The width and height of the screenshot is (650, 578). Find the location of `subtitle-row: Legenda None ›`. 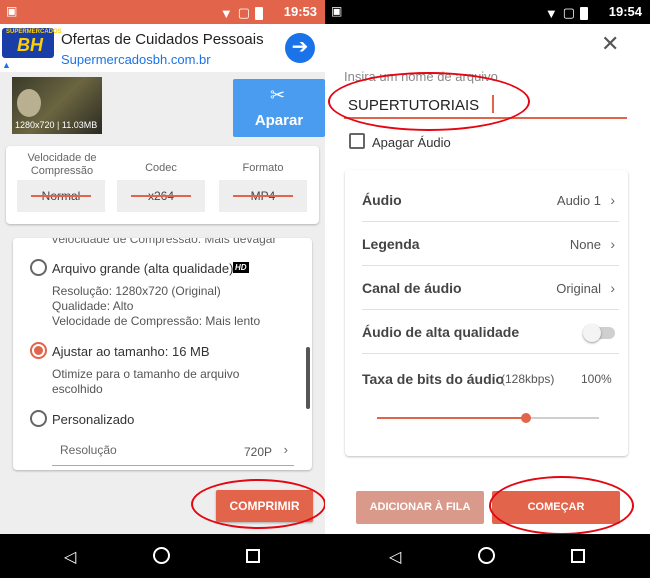

subtitle-row: Legenda None › is located at coordinates (490, 244).